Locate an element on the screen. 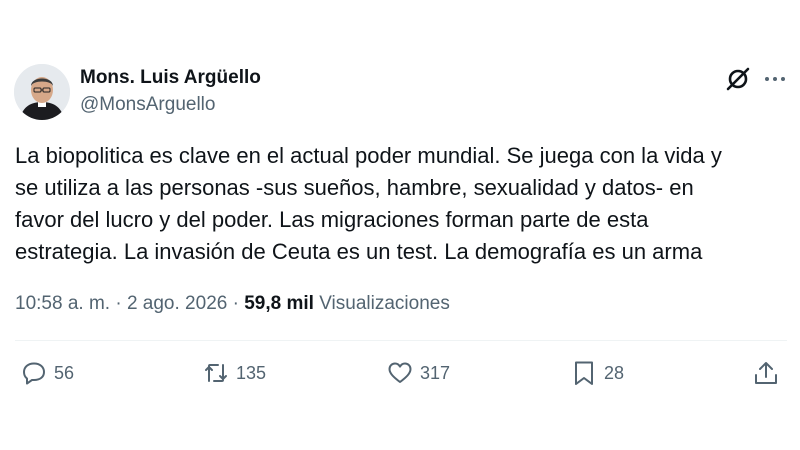 The height and width of the screenshot is (450, 800). bookmark-icon is located at coordinates (584, 373).